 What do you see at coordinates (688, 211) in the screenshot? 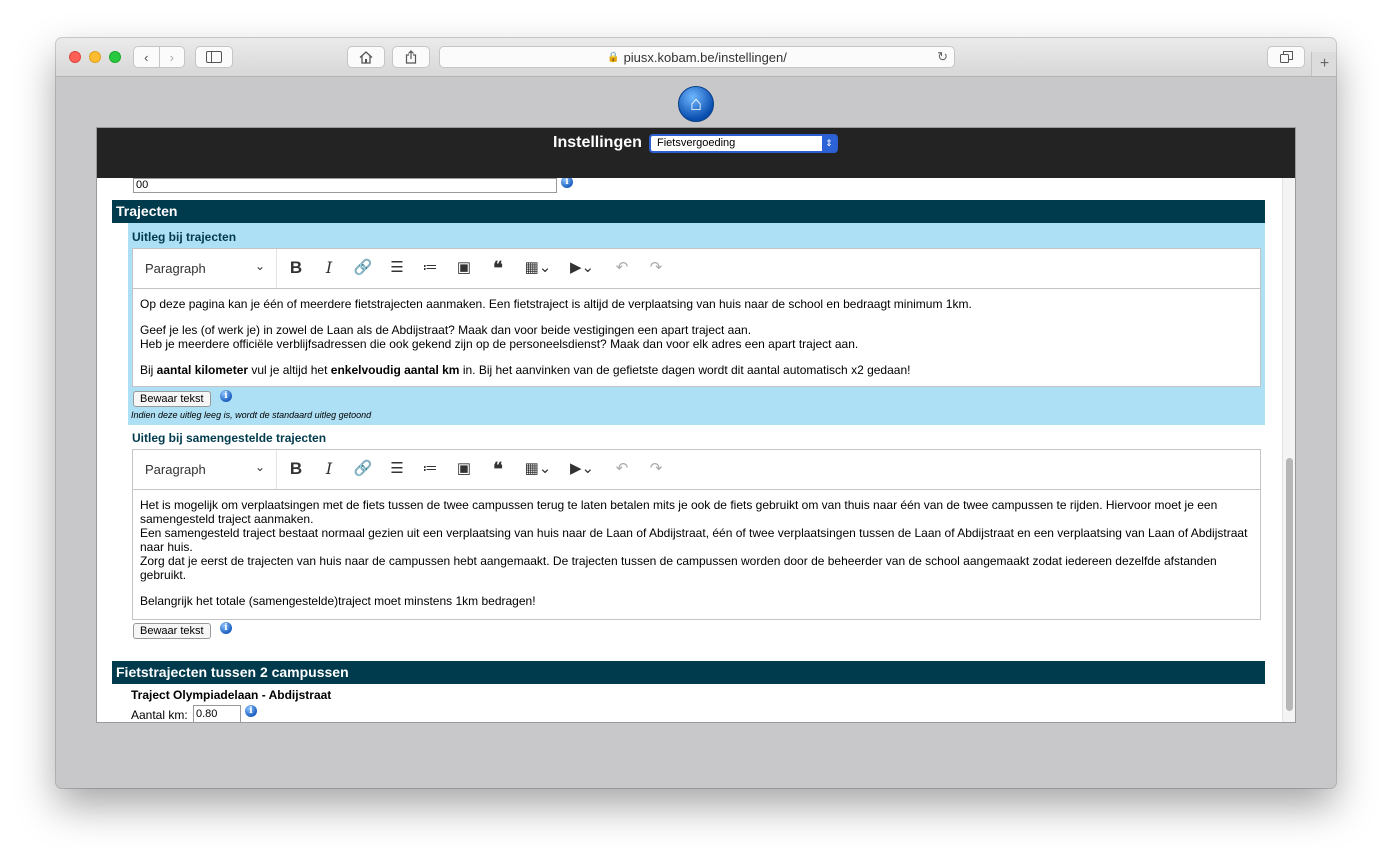
I see `section-trajecten-header: Trajecten` at bounding box center [688, 211].